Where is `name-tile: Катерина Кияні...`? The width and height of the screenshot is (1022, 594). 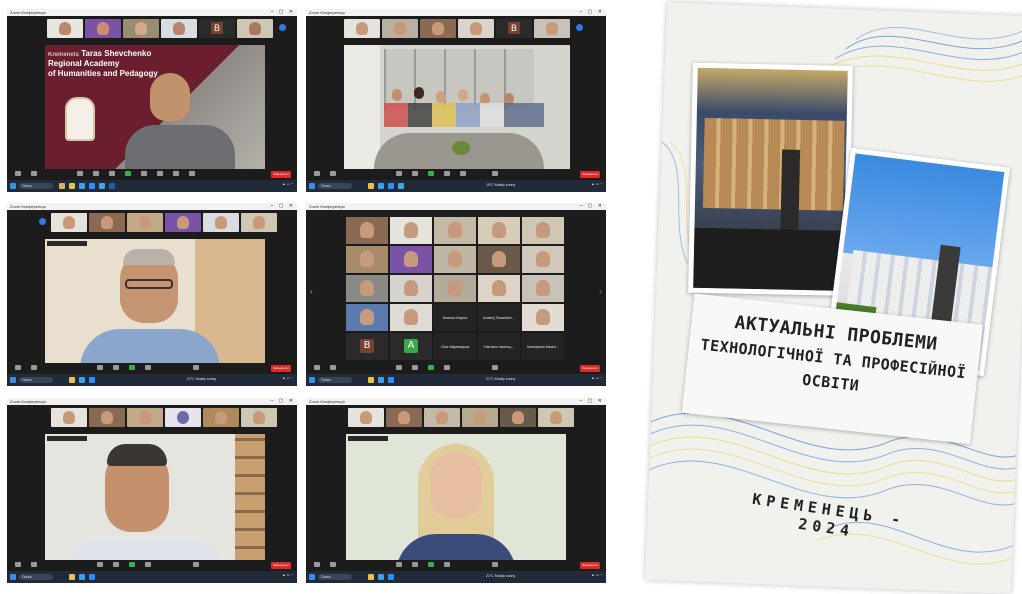 name-tile: Катерина Кияні... is located at coordinates (543, 346).